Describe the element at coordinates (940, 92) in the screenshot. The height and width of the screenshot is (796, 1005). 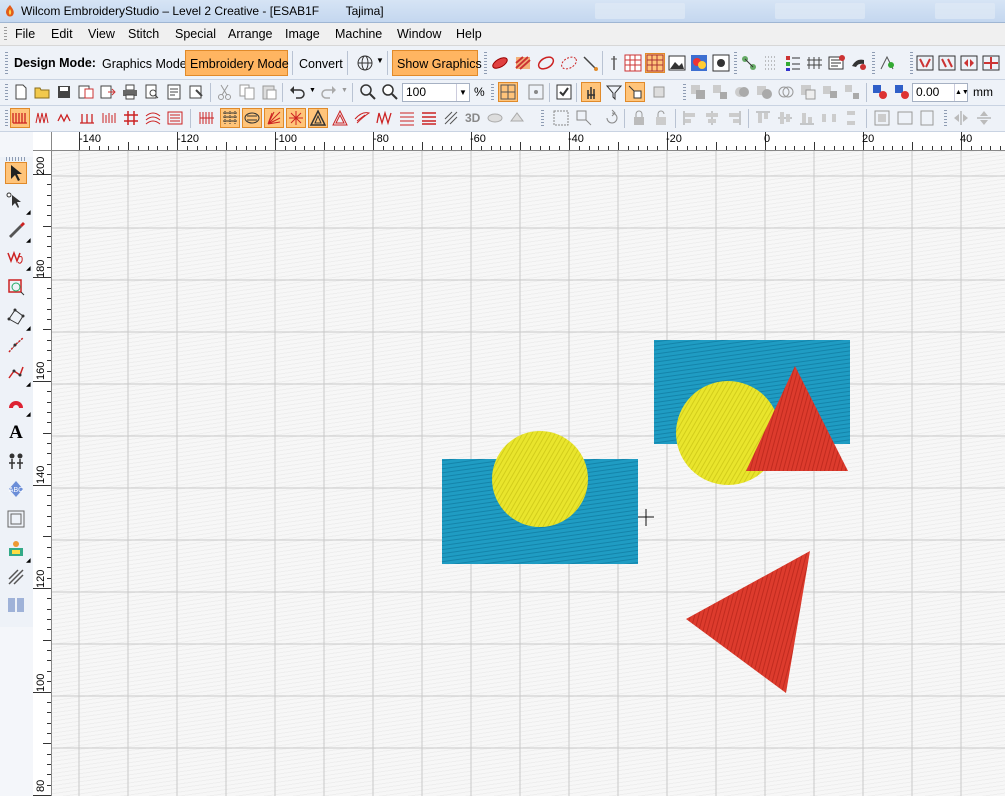
I see `spacing-field: 0.00 ▲▼` at that location.